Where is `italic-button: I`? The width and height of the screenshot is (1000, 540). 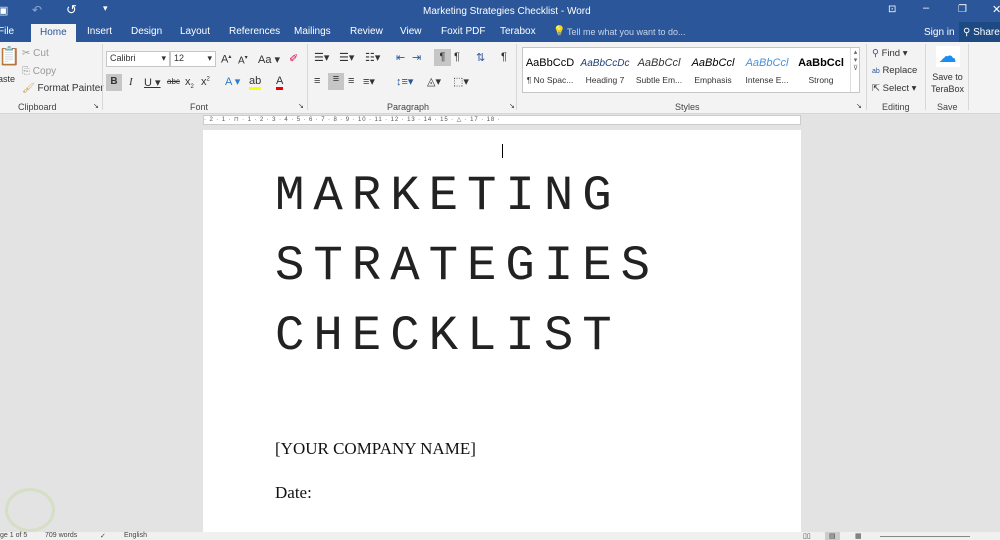 italic-button: I is located at coordinates (131, 82).